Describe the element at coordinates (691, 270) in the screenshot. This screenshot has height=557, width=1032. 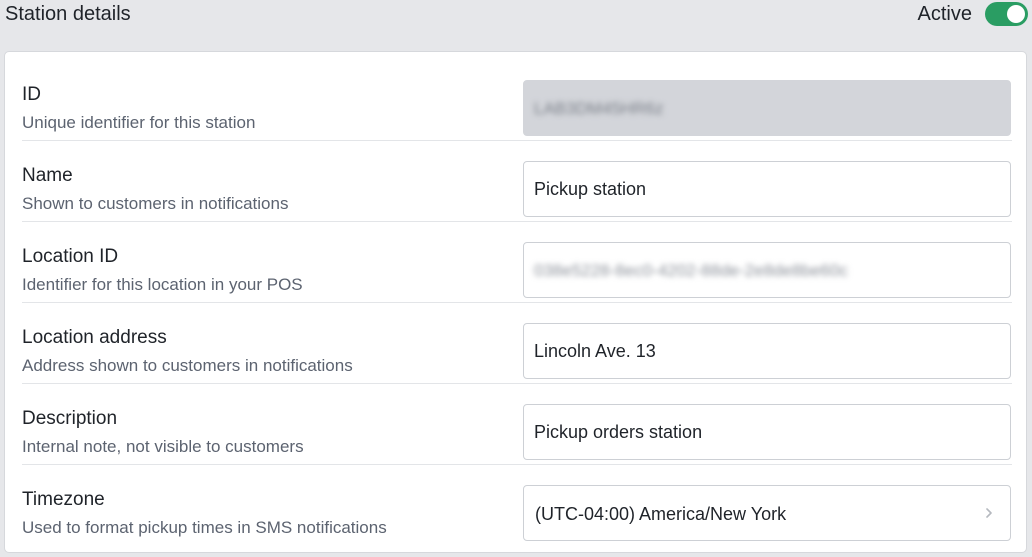
I see `location-id-value-redacted: 038e5228-8ec0-4202-88de-2e8de8be60c` at that location.